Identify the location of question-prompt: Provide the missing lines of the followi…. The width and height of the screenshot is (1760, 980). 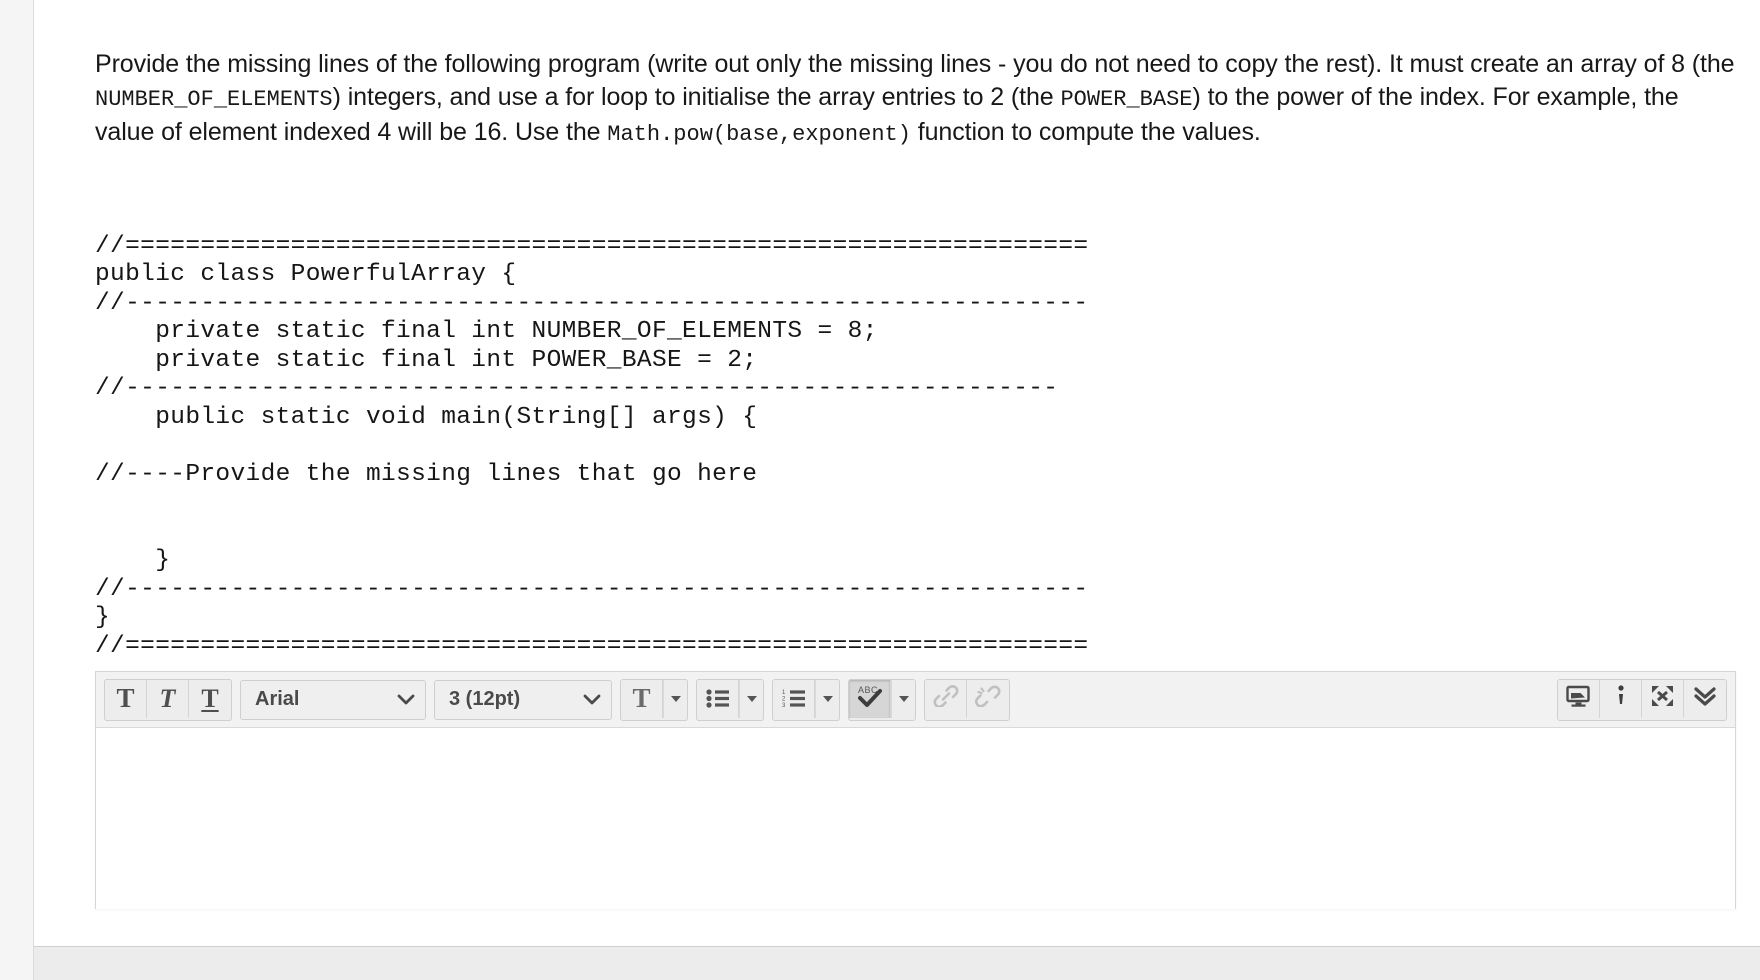
(915, 99).